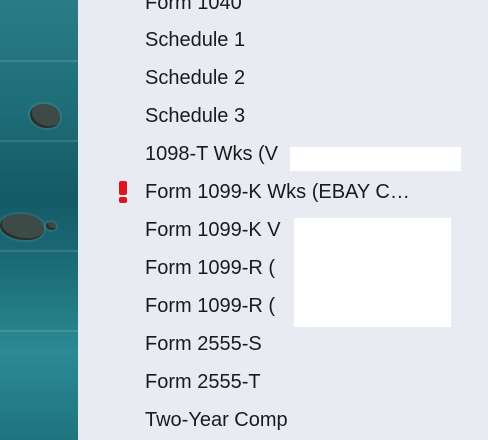  What do you see at coordinates (203, 344) in the screenshot?
I see `menu-item-form-2555s: Form 2555-S` at bounding box center [203, 344].